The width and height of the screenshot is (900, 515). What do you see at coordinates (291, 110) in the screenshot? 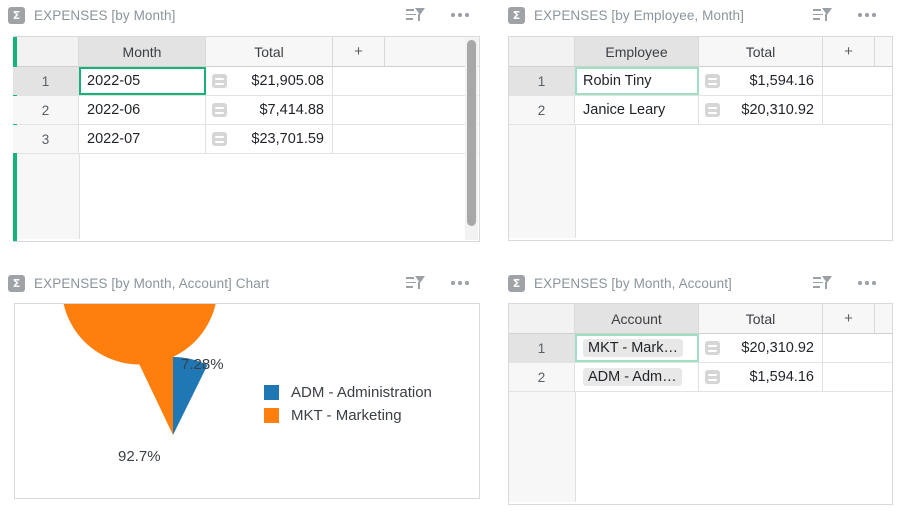
I see `cell-total-value: $7,414.88` at bounding box center [291, 110].